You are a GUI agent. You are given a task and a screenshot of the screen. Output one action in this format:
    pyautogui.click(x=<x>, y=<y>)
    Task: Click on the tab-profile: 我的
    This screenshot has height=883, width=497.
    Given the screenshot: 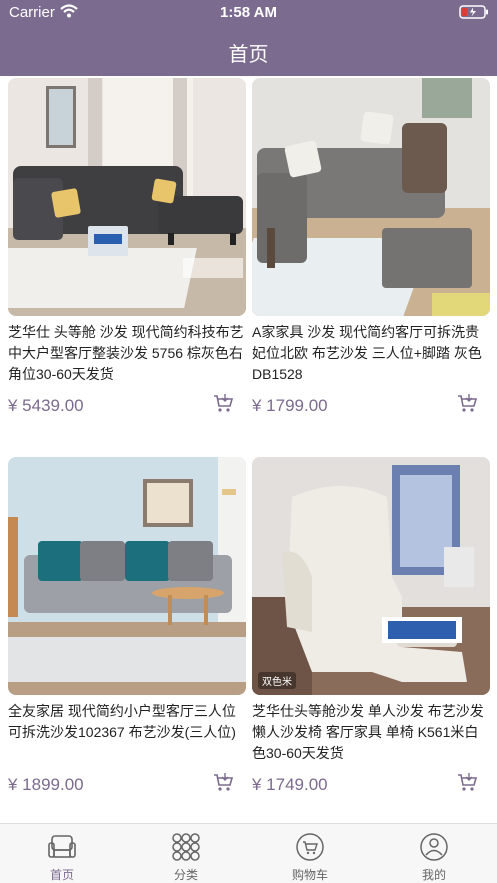 What is the action you would take?
    pyautogui.click(x=434, y=853)
    